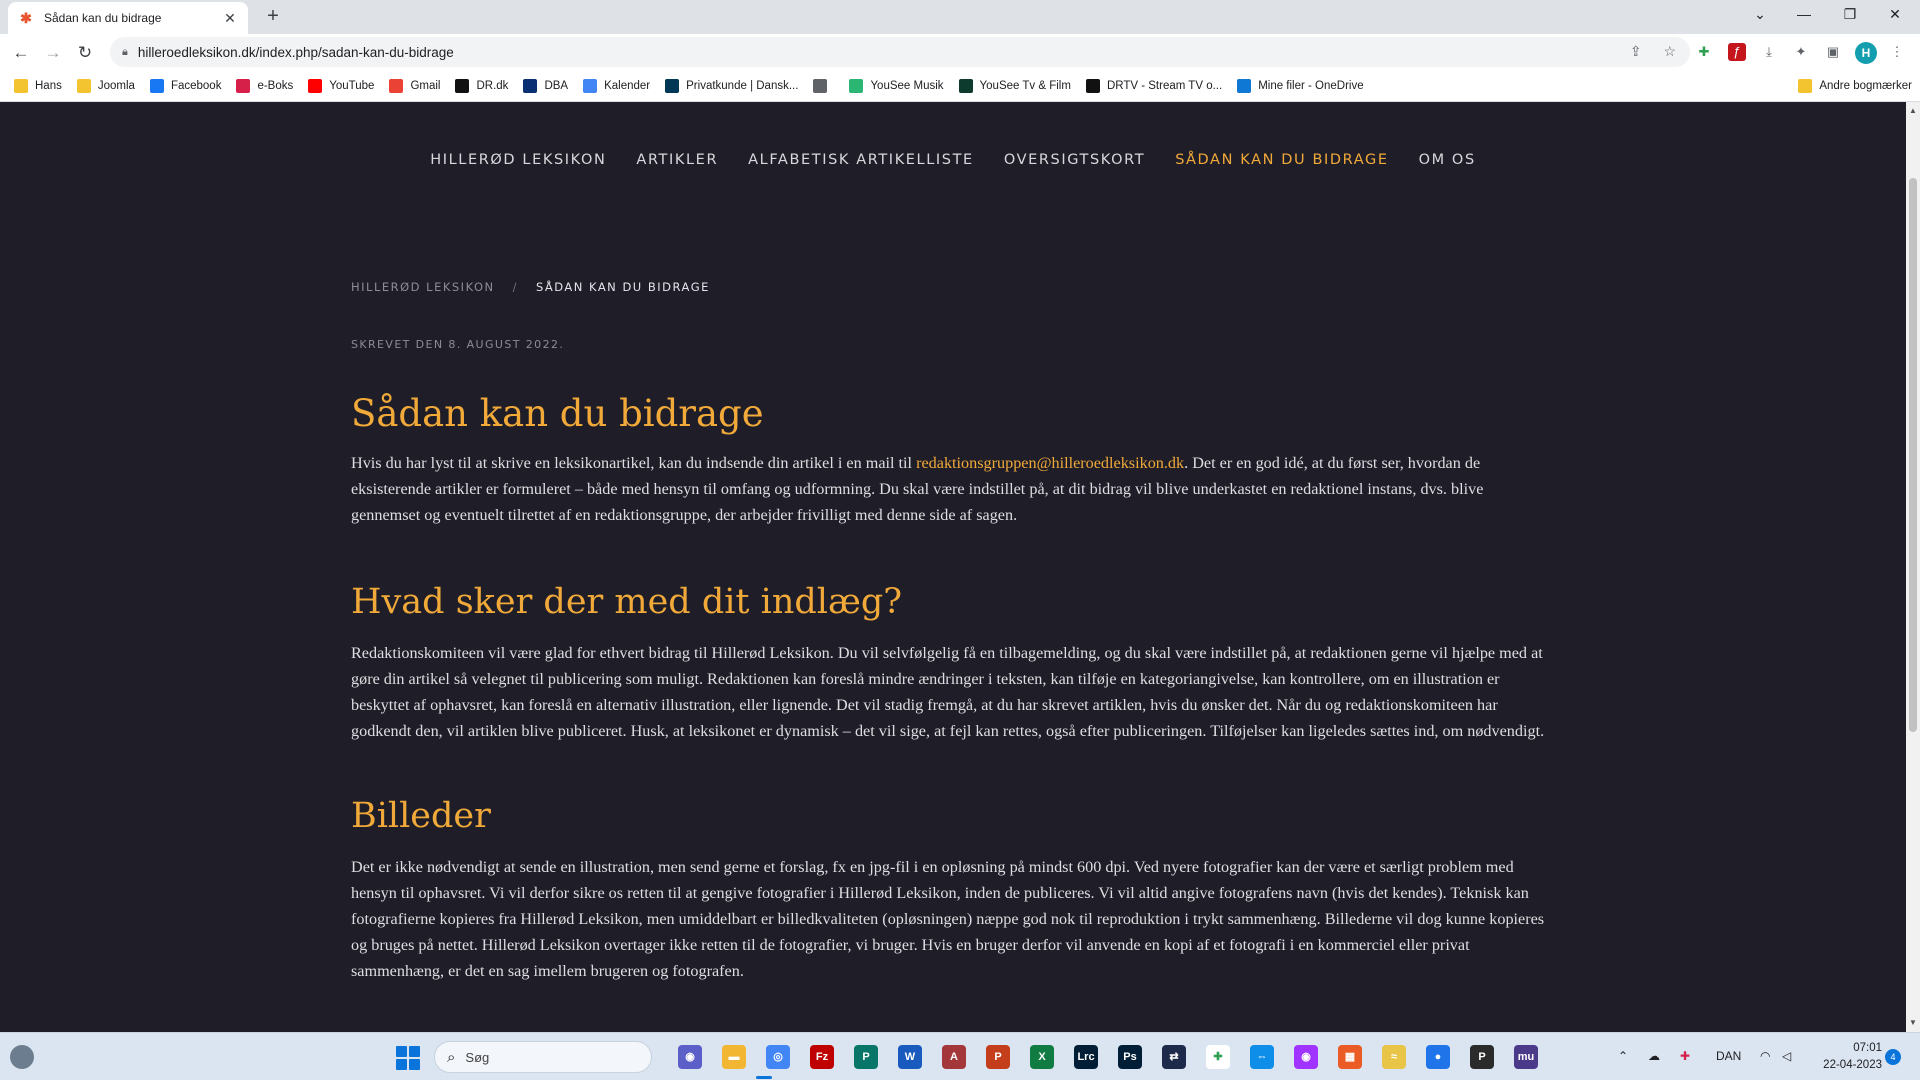 This screenshot has width=1920, height=1080. I want to click on pro-app-icon: P, so click(1482, 1057).